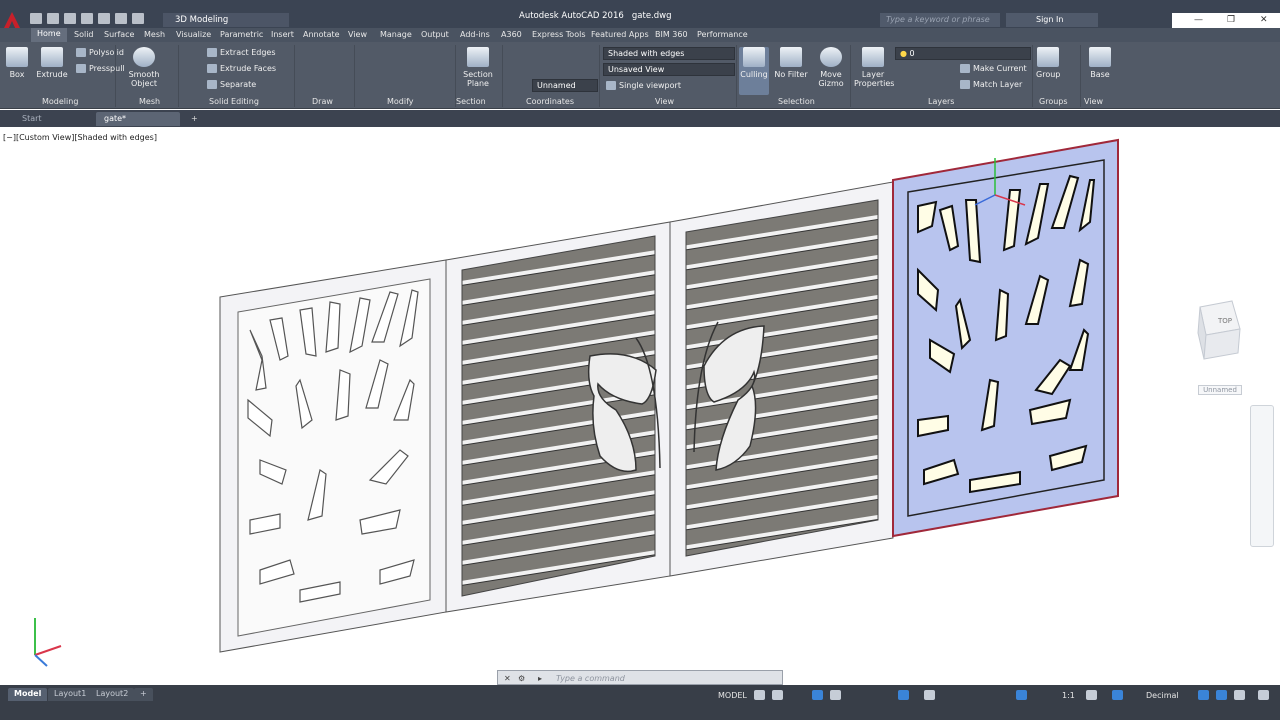 The image size is (1280, 720). Describe the element at coordinates (322, 101) in the screenshot. I see `panel-draw: Draw` at that location.